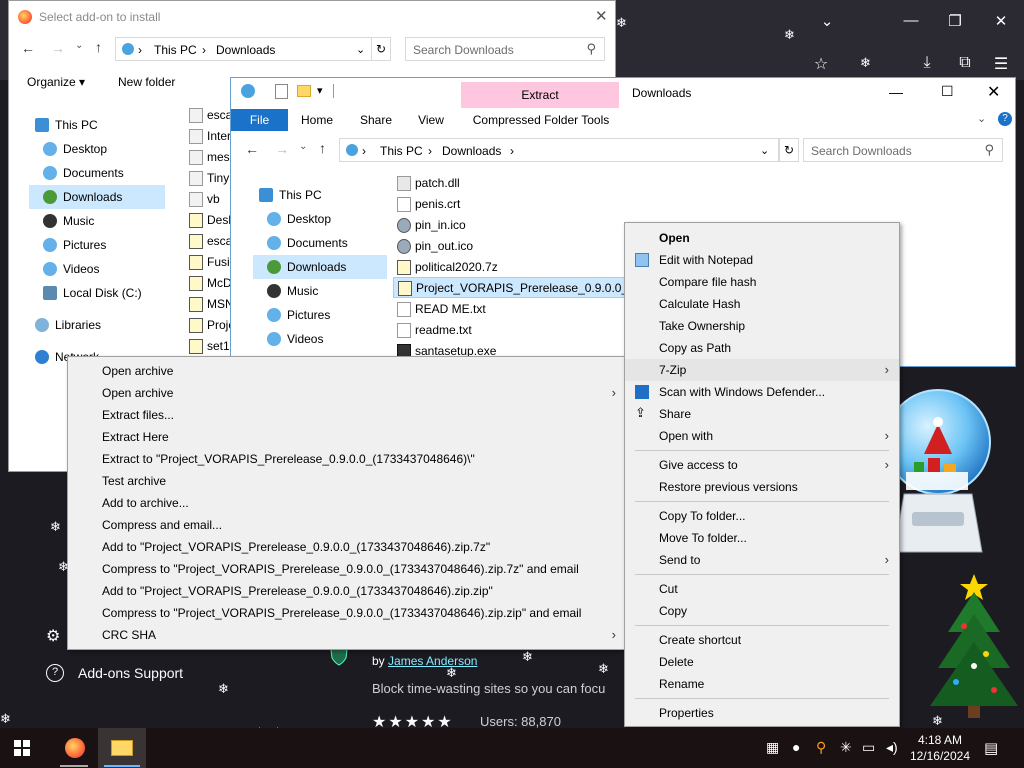 The width and height of the screenshot is (1024, 768). I want to click on nav-item-libraries: Libraries, so click(100, 325).